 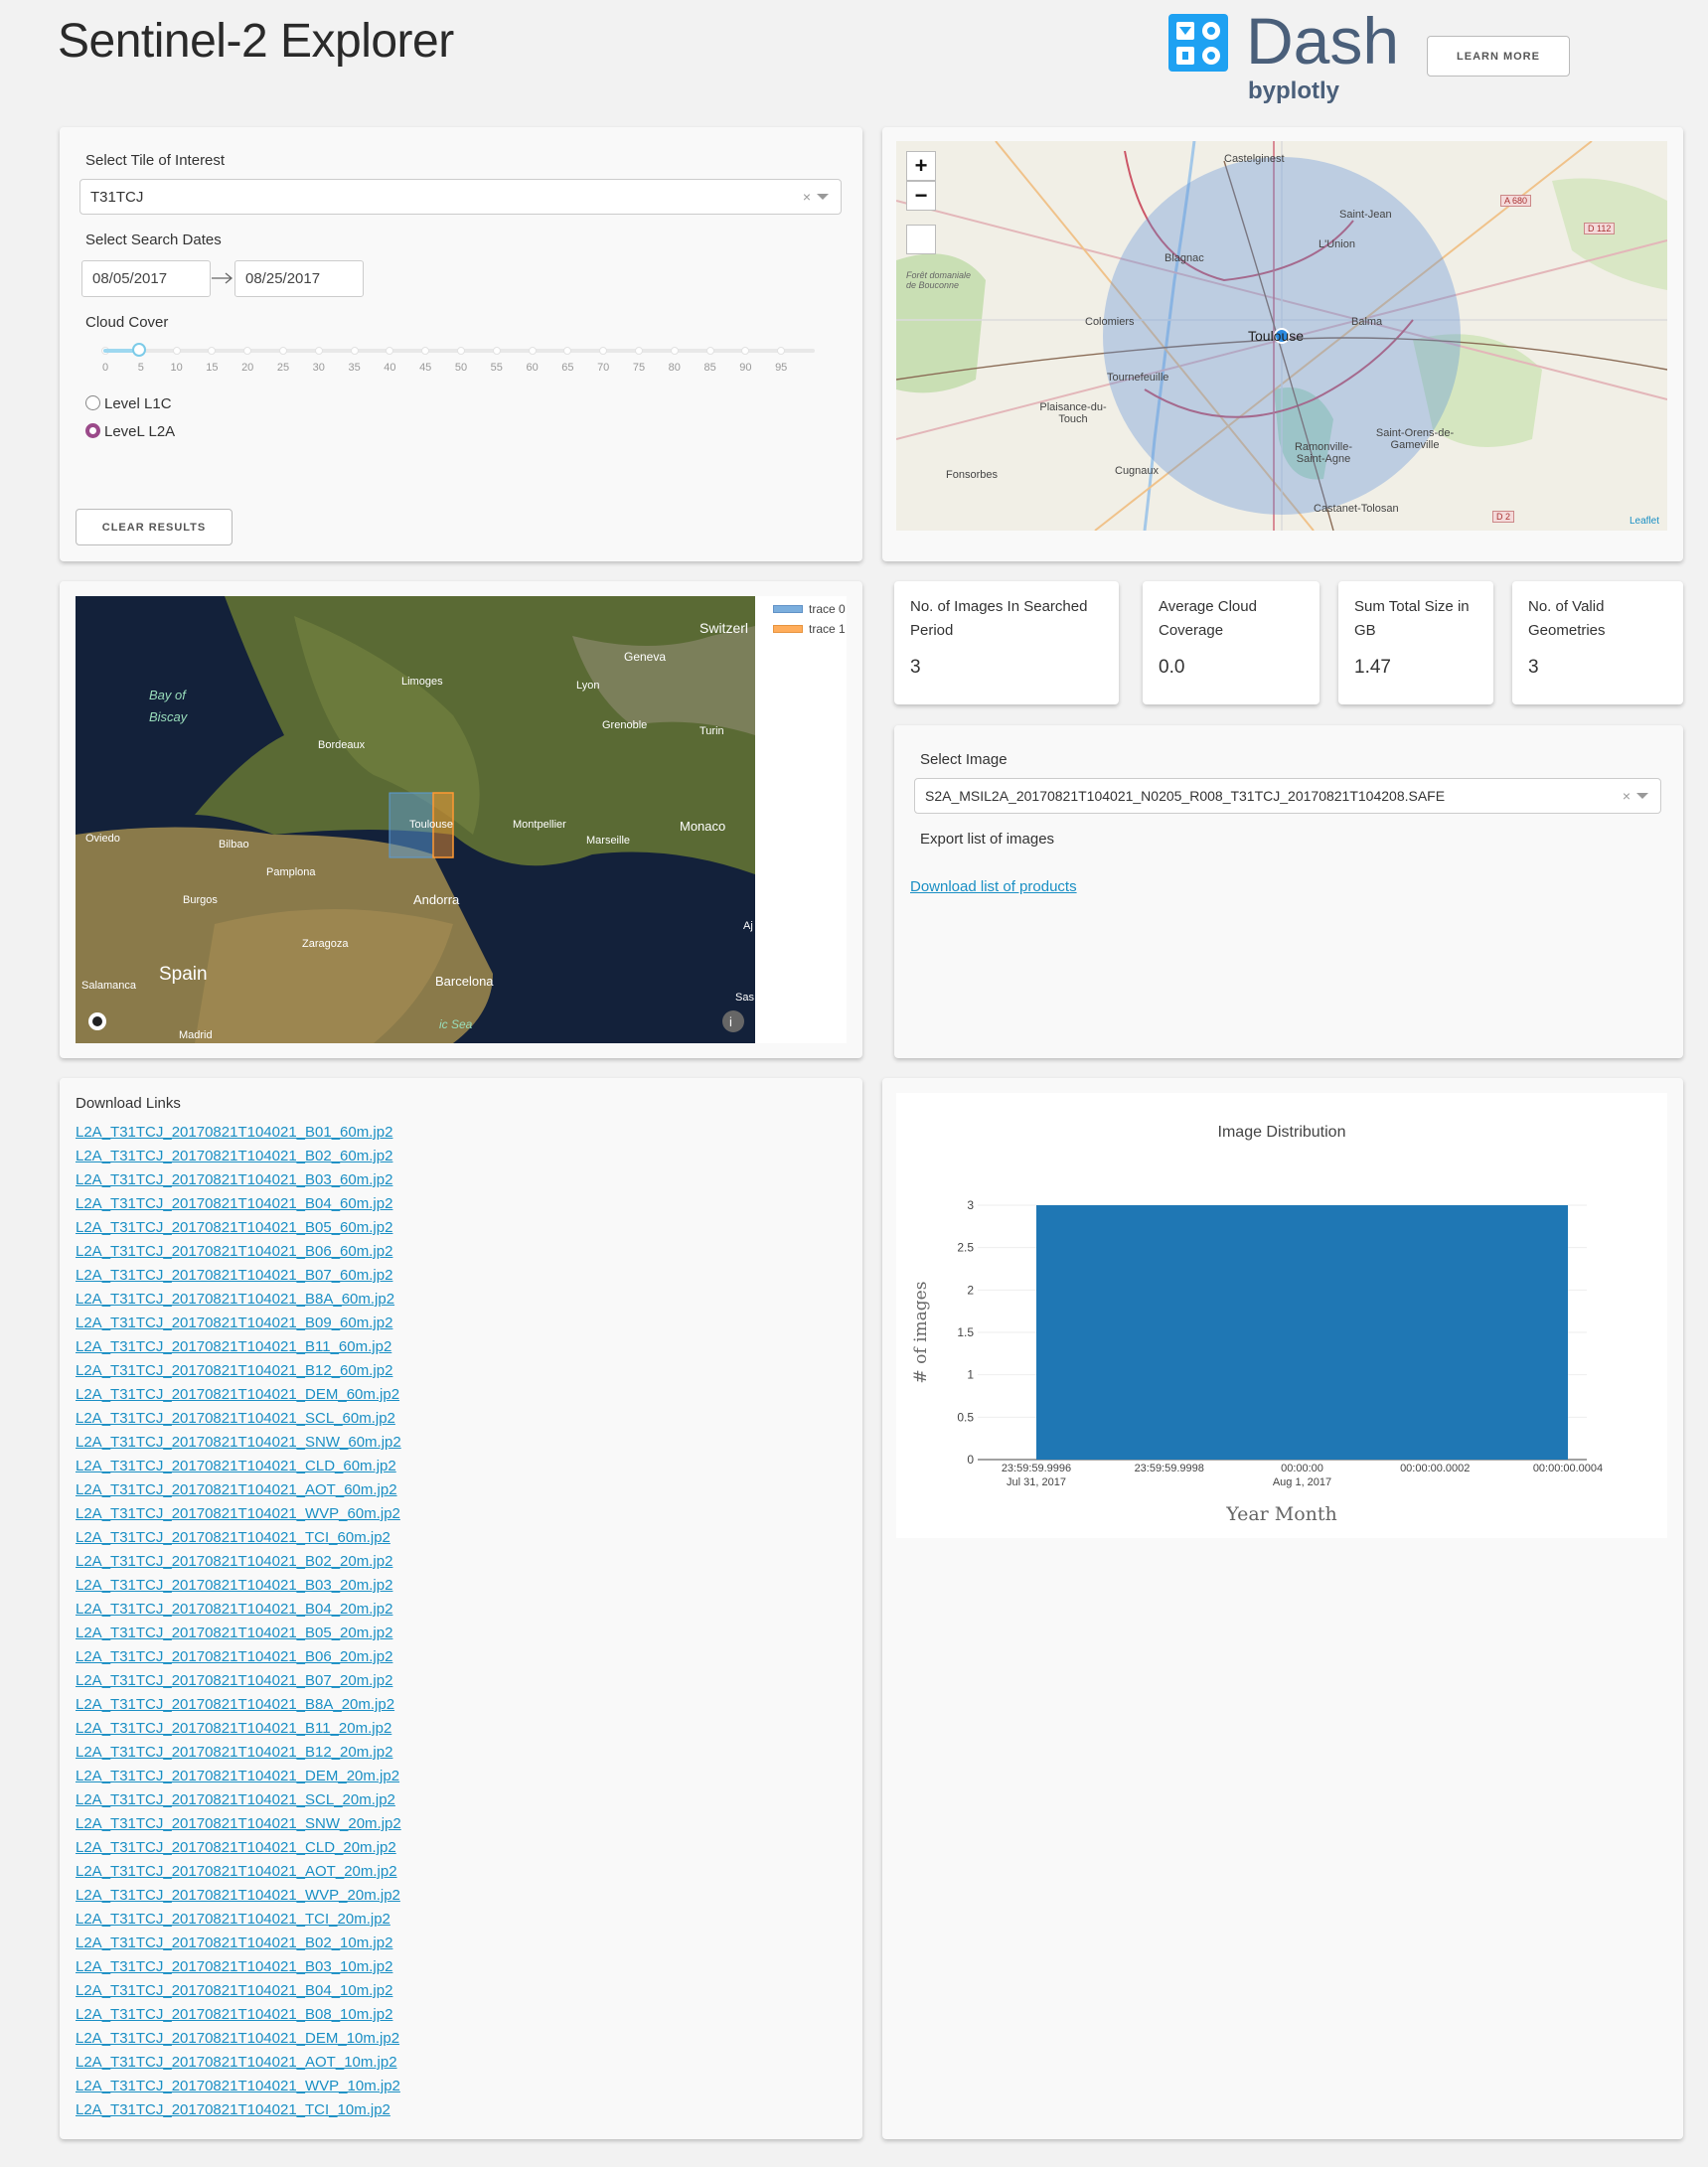 I want to click on zoom-in-button: +, so click(x=921, y=166).